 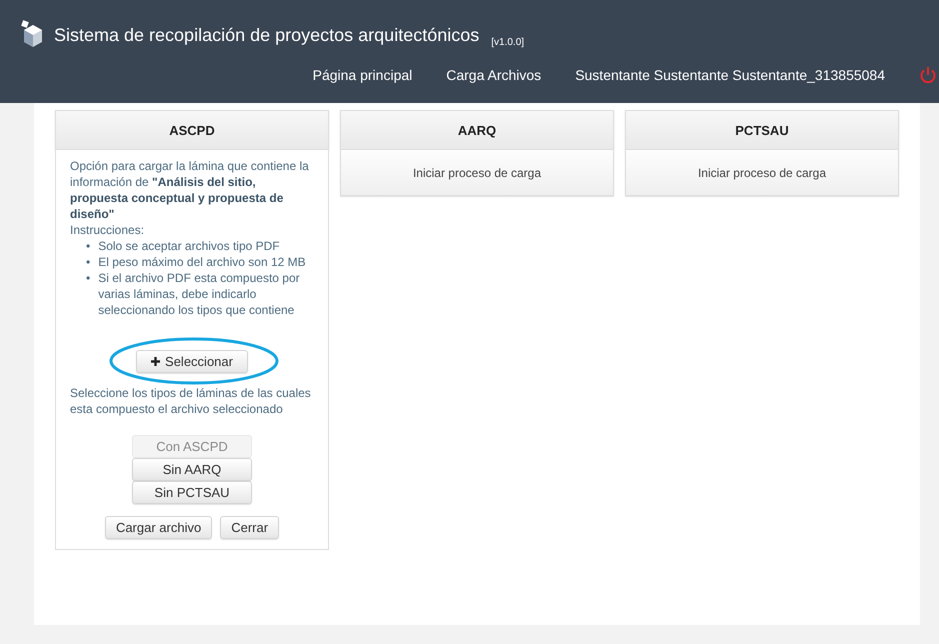 I want to click on action-button: Cargar archivo, so click(x=158, y=527).